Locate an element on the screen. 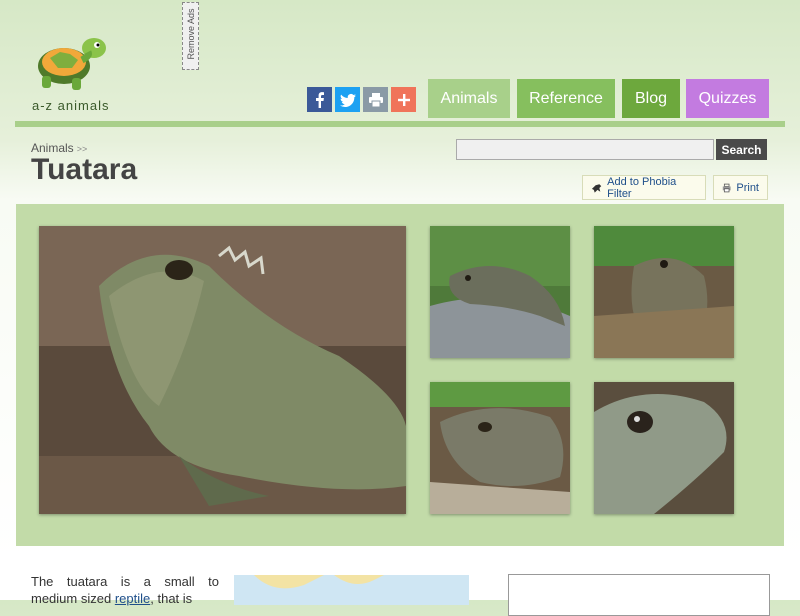 Image resolution: width=800 pixels, height=616 pixels. search-input is located at coordinates (585, 149).